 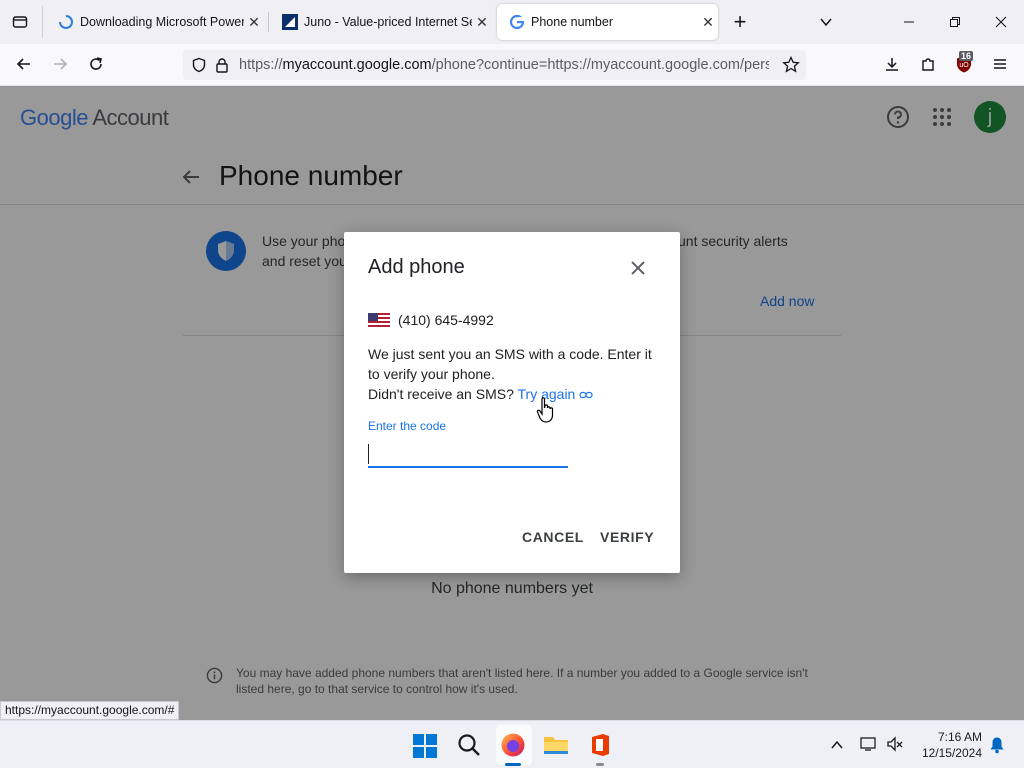 What do you see at coordinates (90, 710) in the screenshot?
I see `link-status-url: https://myaccount.google.com/#` at bounding box center [90, 710].